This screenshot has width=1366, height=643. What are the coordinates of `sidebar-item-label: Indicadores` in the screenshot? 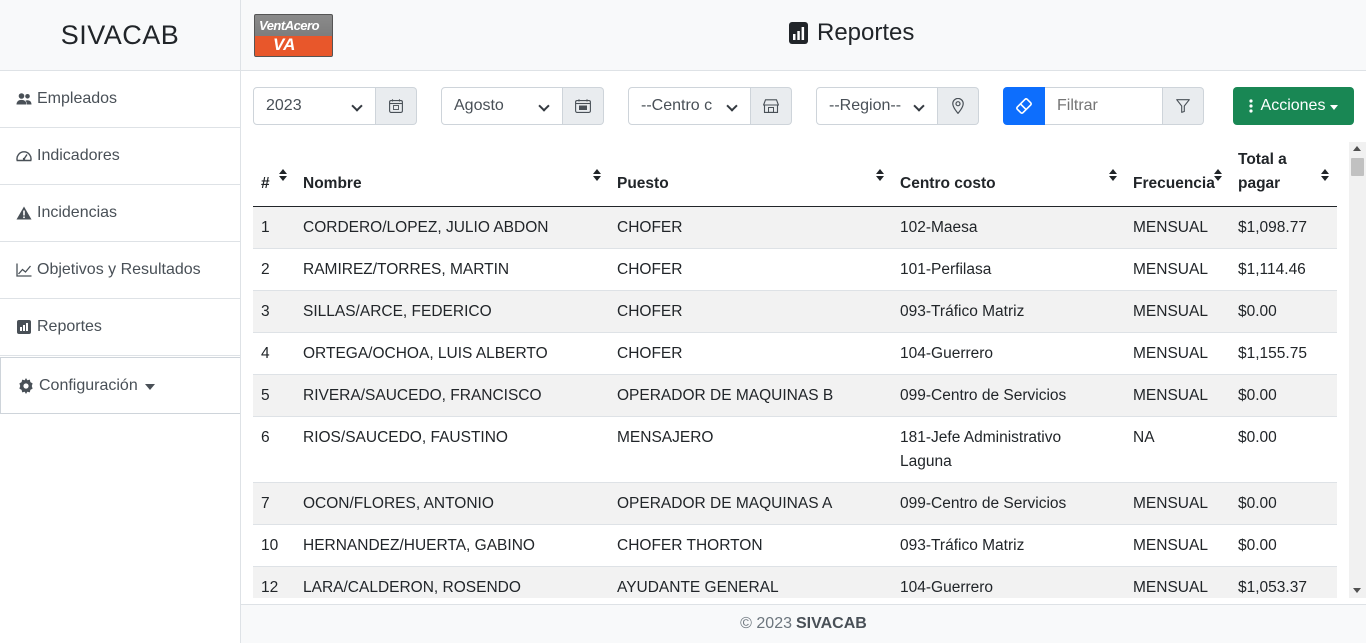 It's located at (78, 155).